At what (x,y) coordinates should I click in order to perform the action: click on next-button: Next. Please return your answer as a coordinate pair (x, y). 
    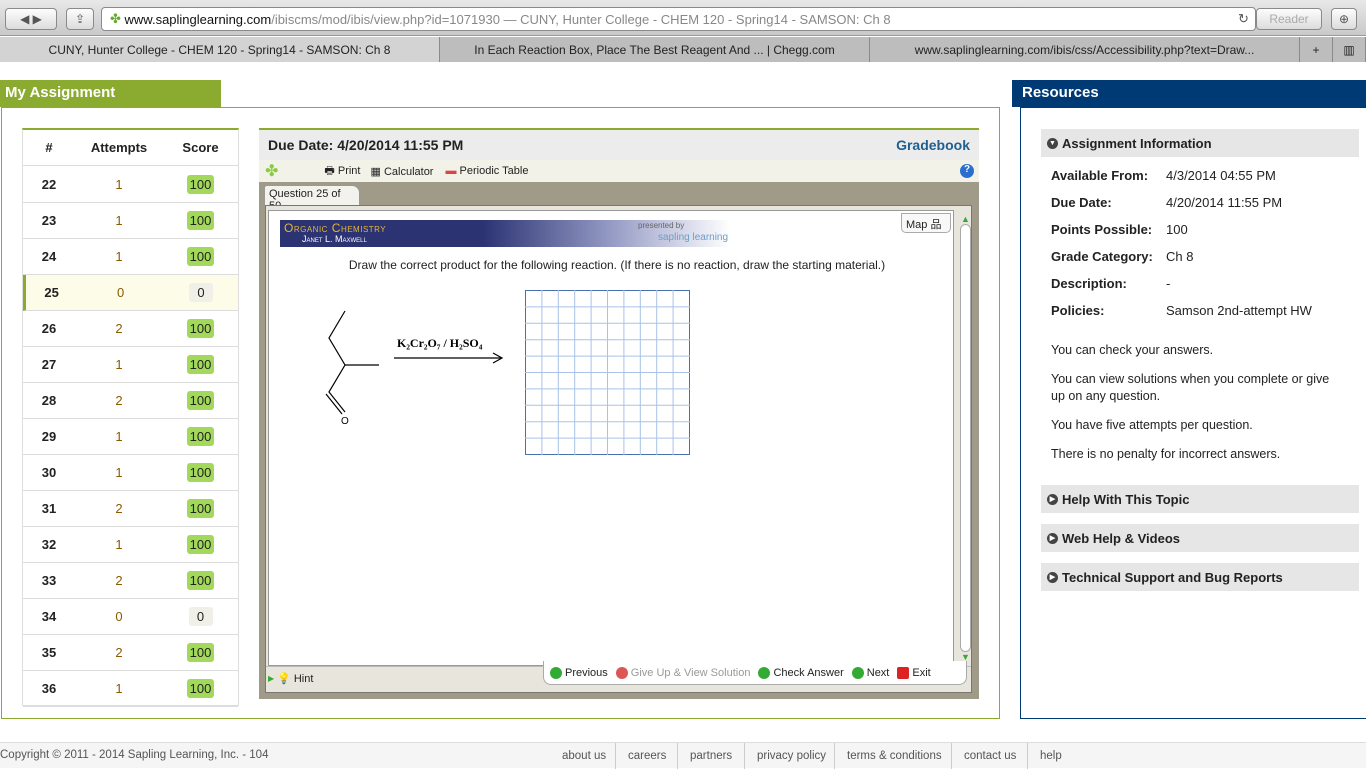
    Looking at the image, I should click on (870, 672).